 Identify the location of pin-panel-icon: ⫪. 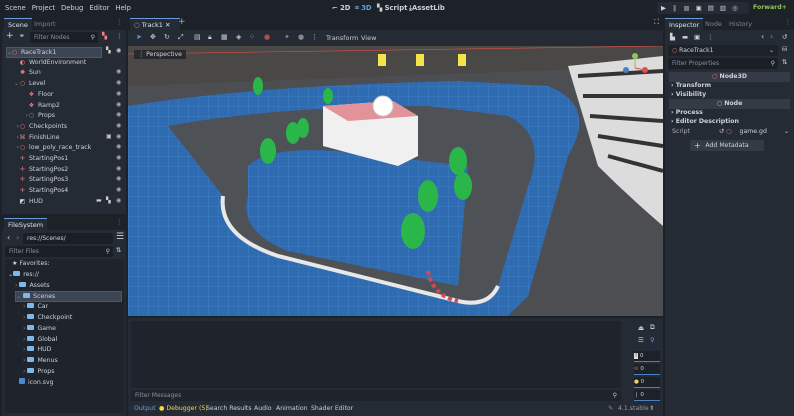
(652, 409).